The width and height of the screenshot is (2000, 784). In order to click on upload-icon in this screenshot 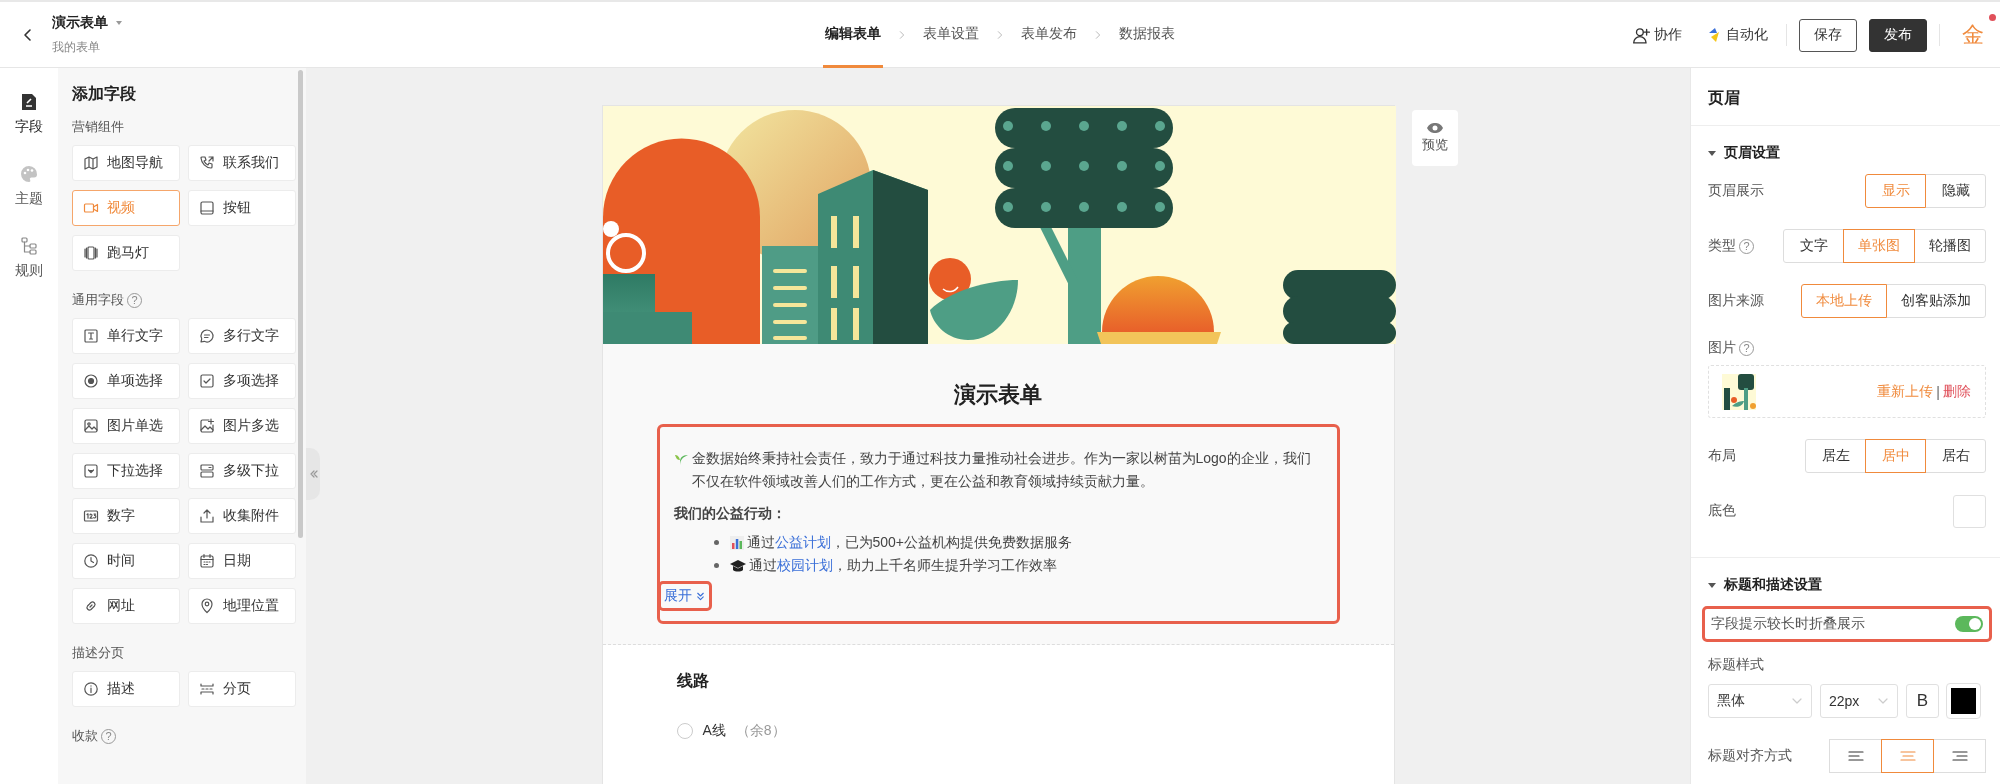, I will do `click(207, 516)`.